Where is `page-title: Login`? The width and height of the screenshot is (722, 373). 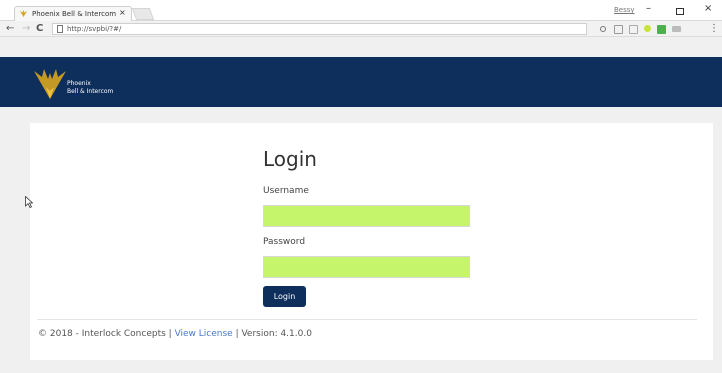 page-title: Login is located at coordinates (290, 159).